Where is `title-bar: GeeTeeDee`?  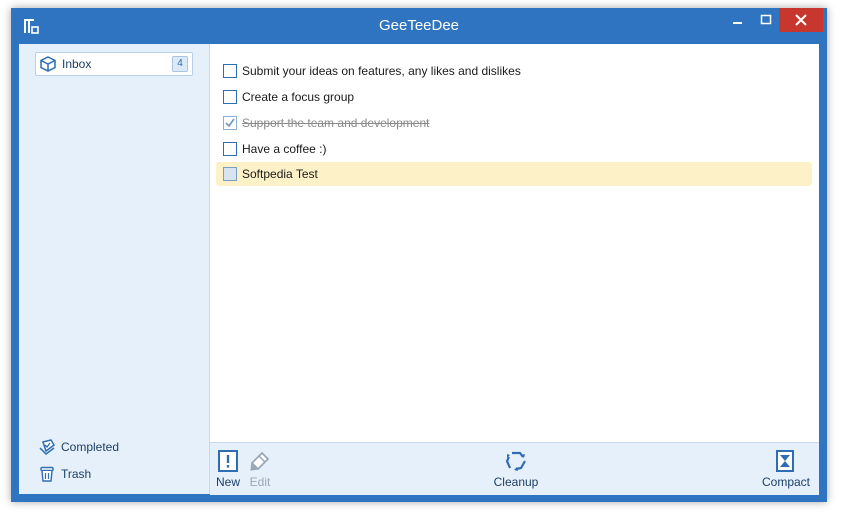
title-bar: GeeTeeDee is located at coordinates (419, 26).